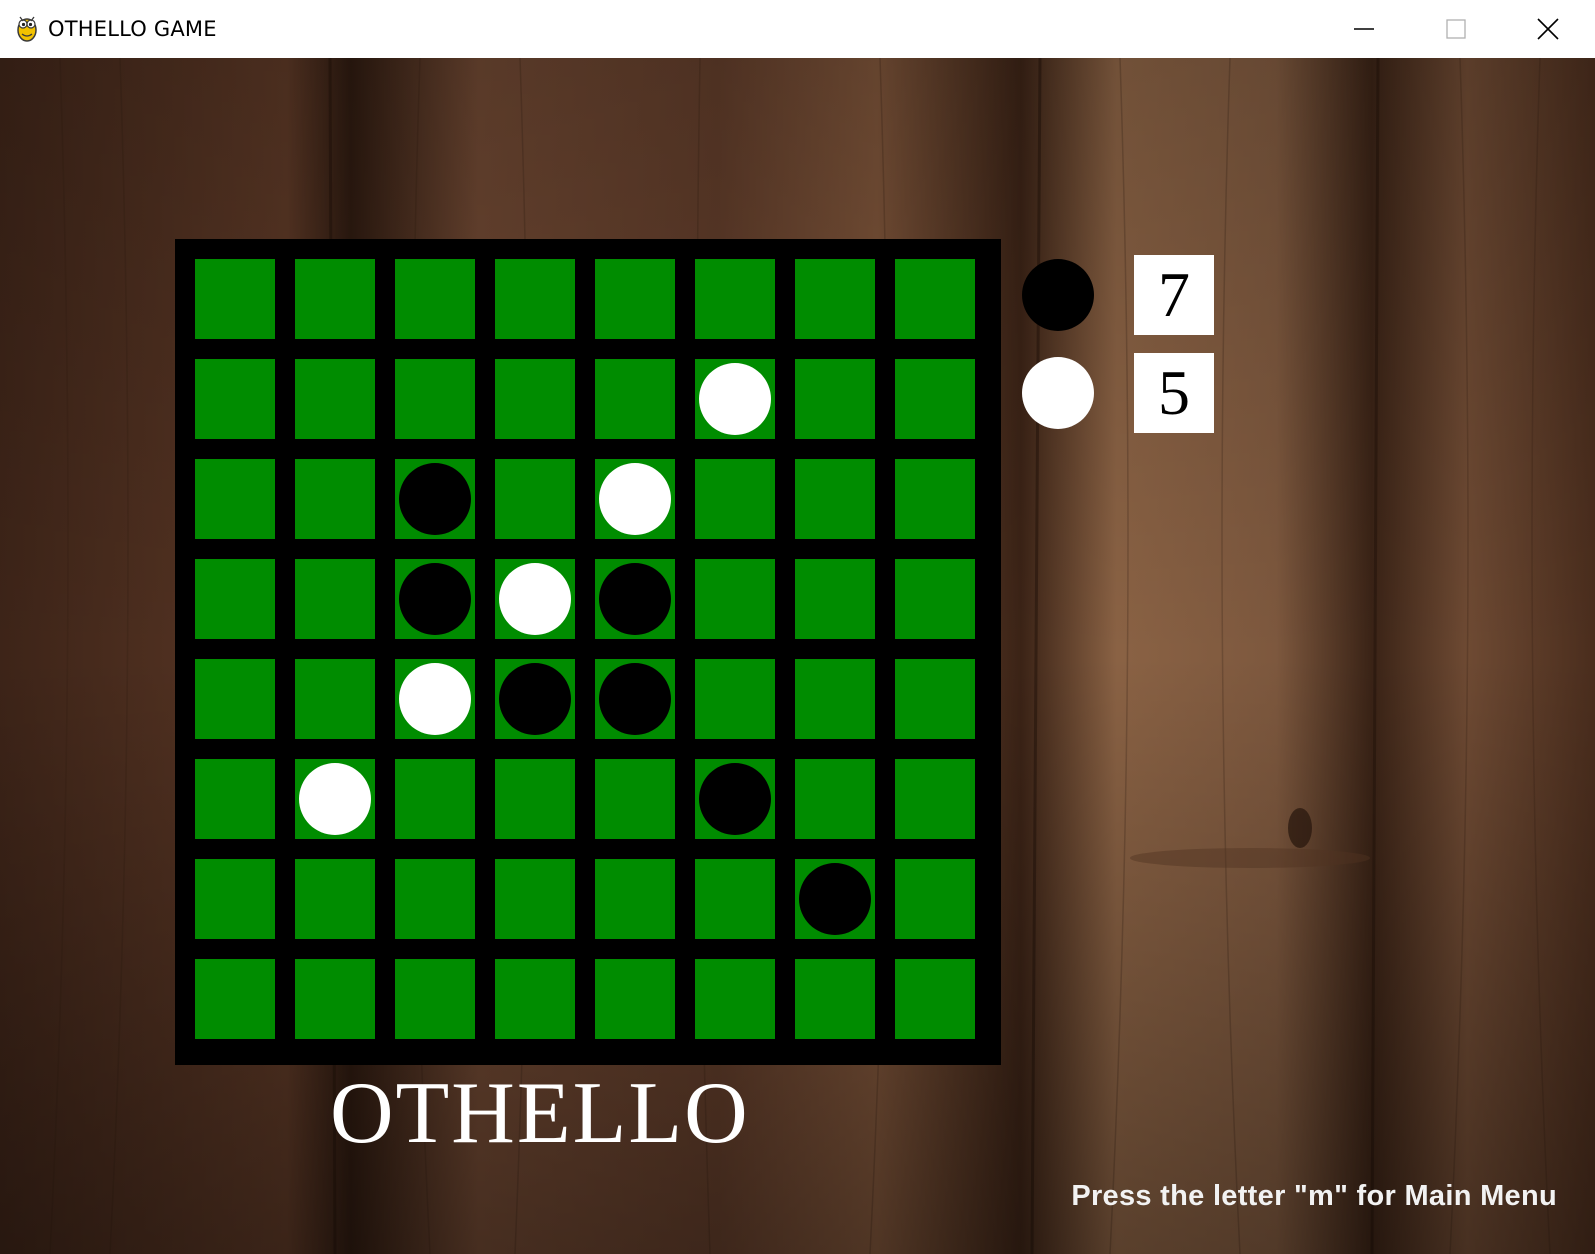 This screenshot has width=1595, height=1254. I want to click on pygame-snake-icon, so click(27, 29).